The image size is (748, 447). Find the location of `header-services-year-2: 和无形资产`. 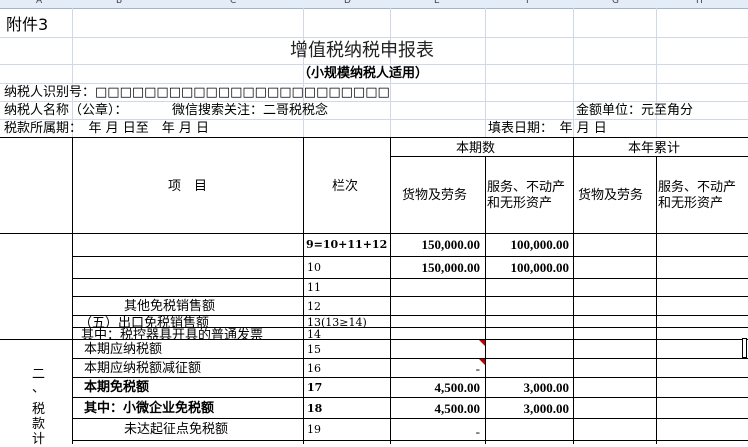

header-services-year-2: 和无形资产 is located at coordinates (691, 203).